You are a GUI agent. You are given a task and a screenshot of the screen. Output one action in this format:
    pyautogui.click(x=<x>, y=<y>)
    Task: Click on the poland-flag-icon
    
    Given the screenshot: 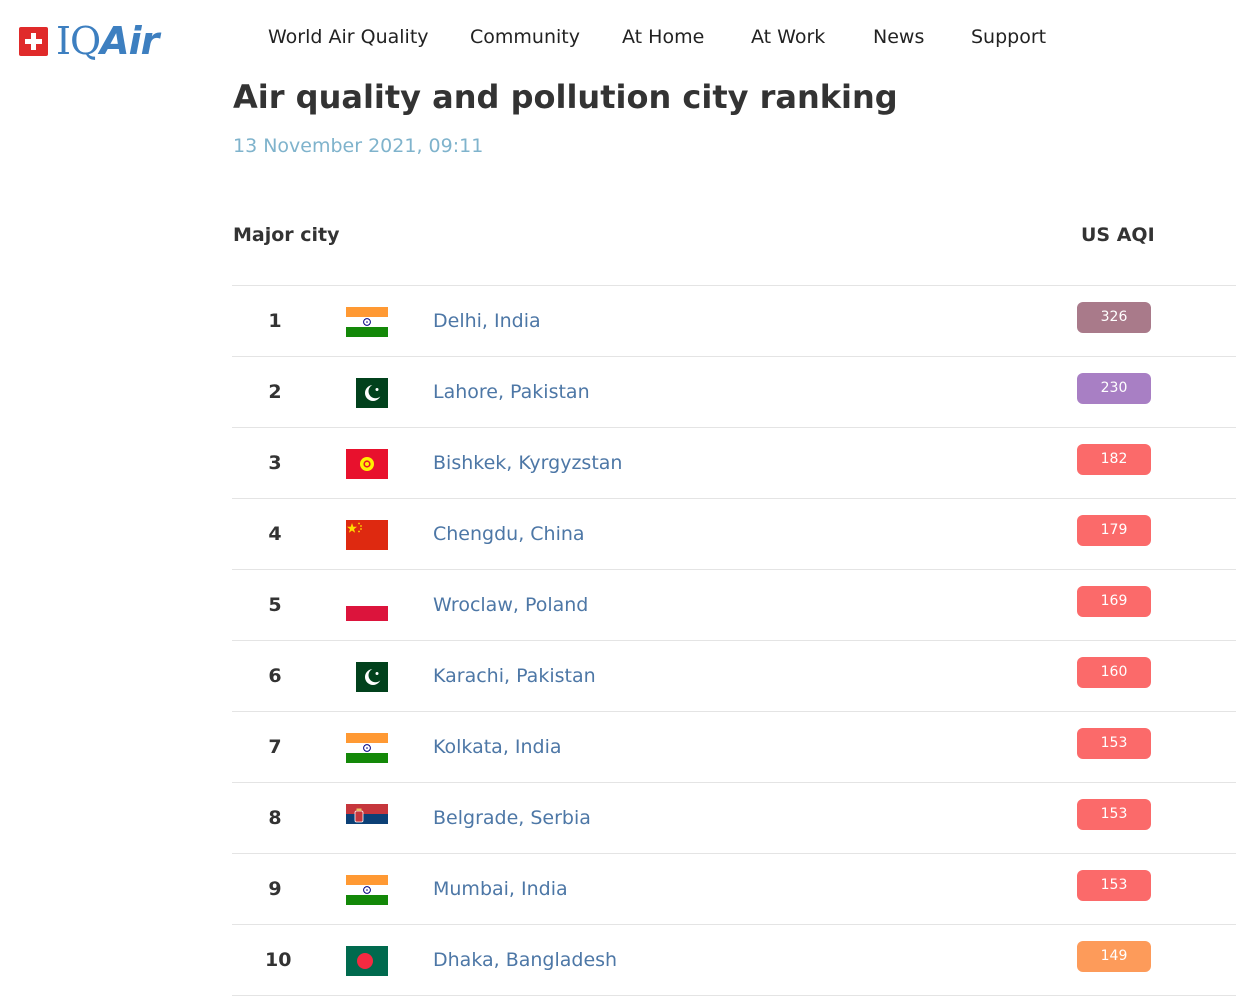 What is the action you would take?
    pyautogui.click(x=367, y=606)
    